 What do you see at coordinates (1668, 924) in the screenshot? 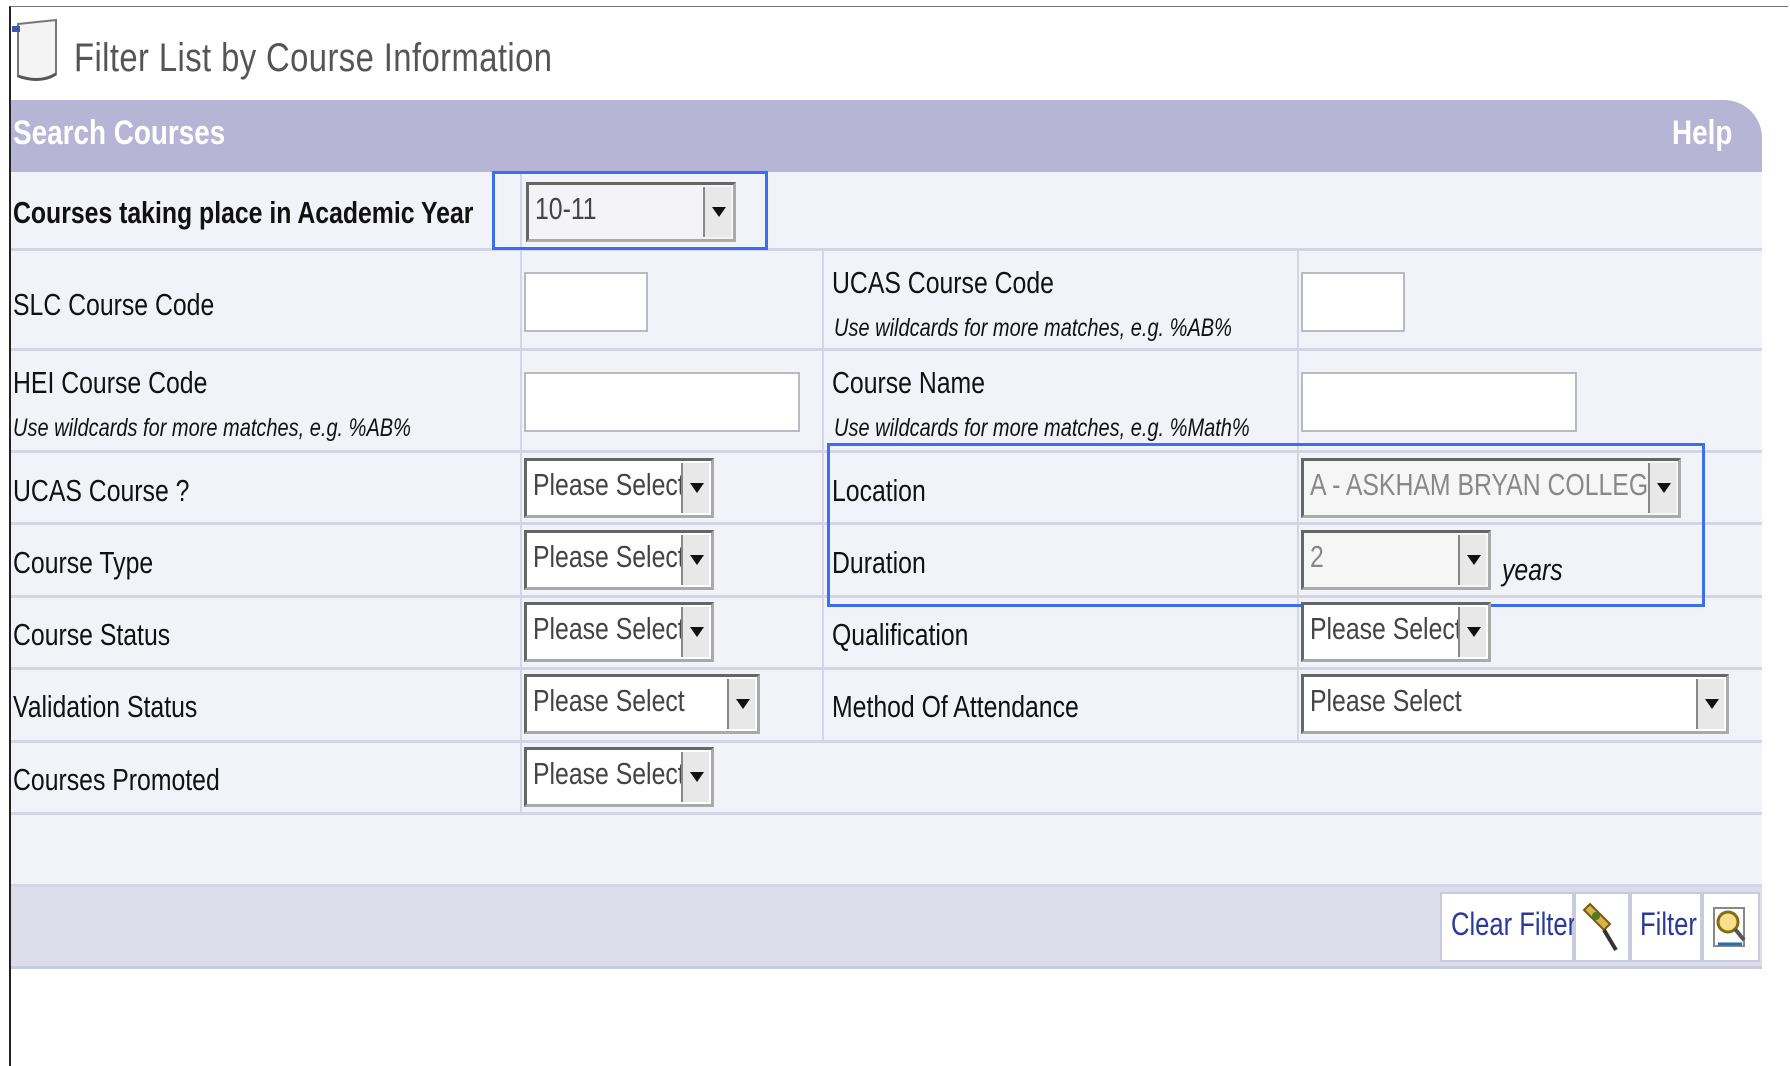
I see `filter-label: Filter` at bounding box center [1668, 924].